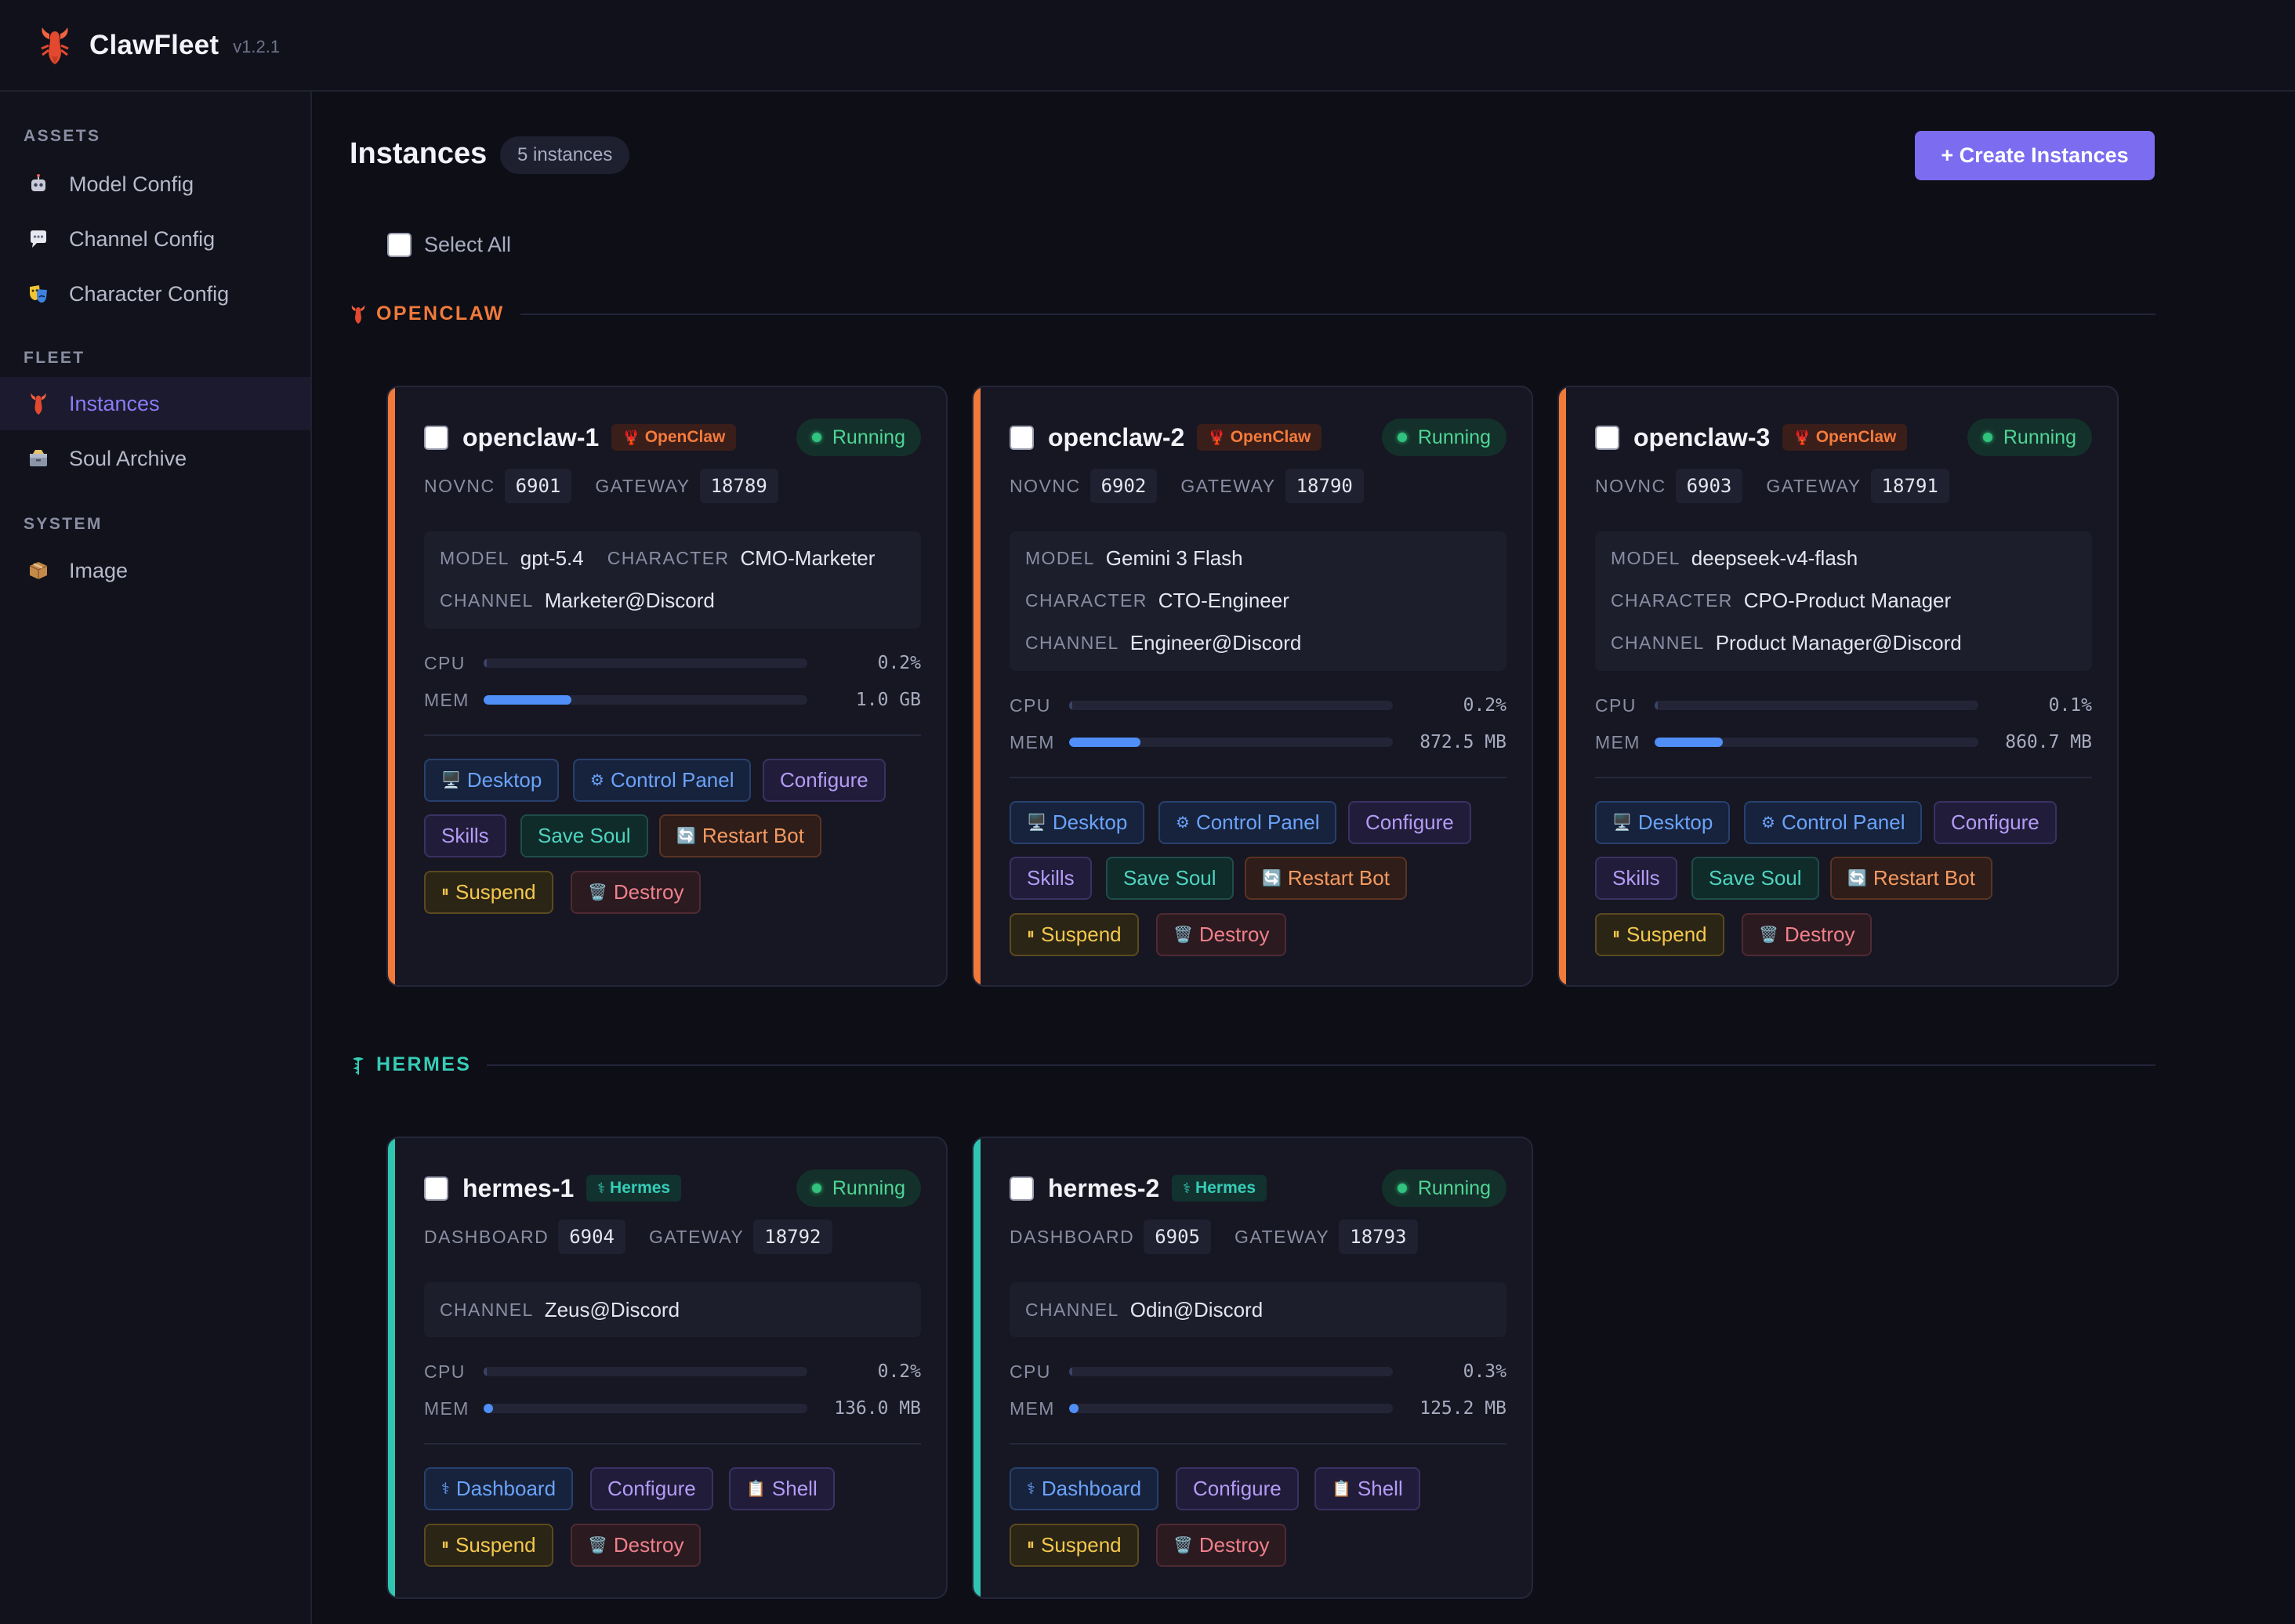 The width and height of the screenshot is (2295, 1624). I want to click on sidebar-item-instances: Instances, so click(155, 404).